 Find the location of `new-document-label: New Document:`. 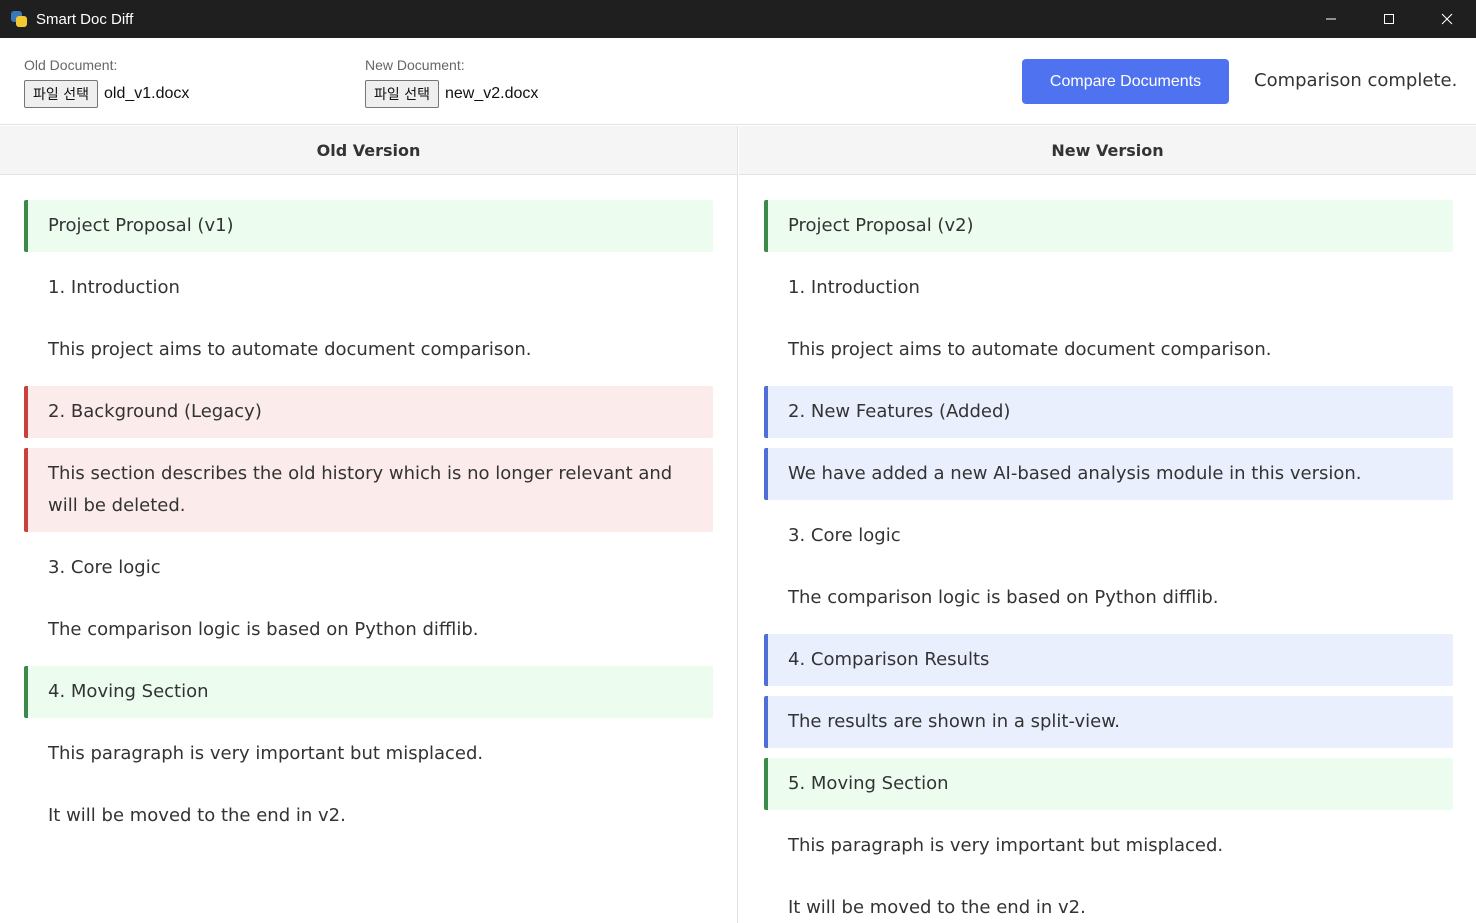

new-document-label: New Document: is located at coordinates (415, 65).